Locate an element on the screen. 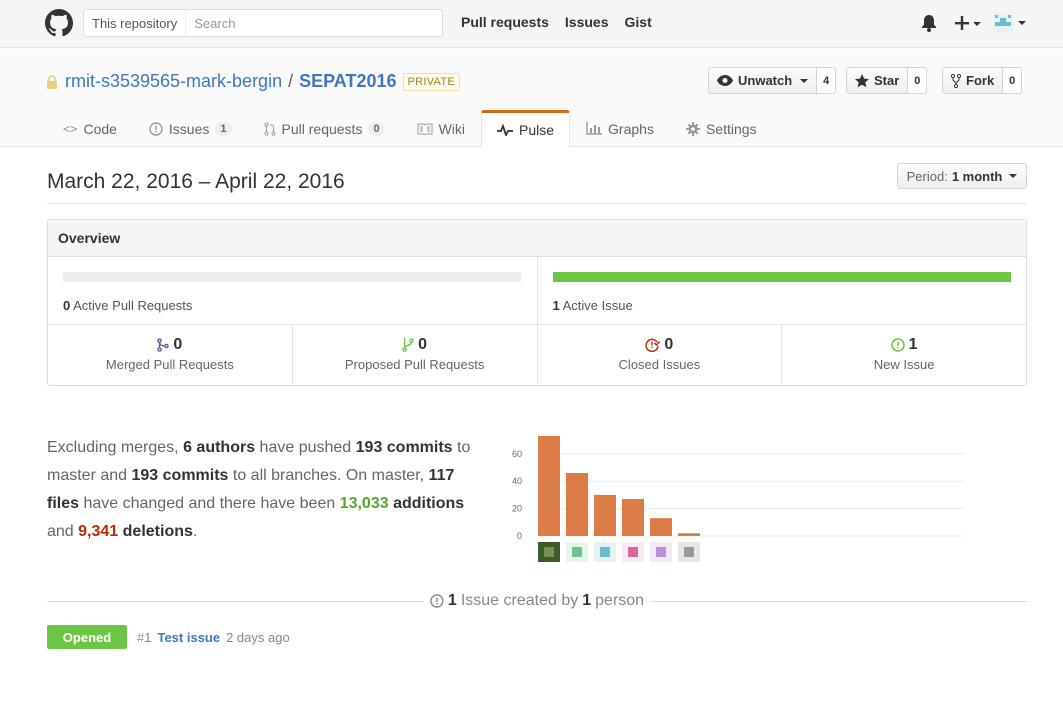 Image resolution: width=1063 pixels, height=711 pixels. stat-proposed-prs: 0 Proposed Pull Requests is located at coordinates (415, 354).